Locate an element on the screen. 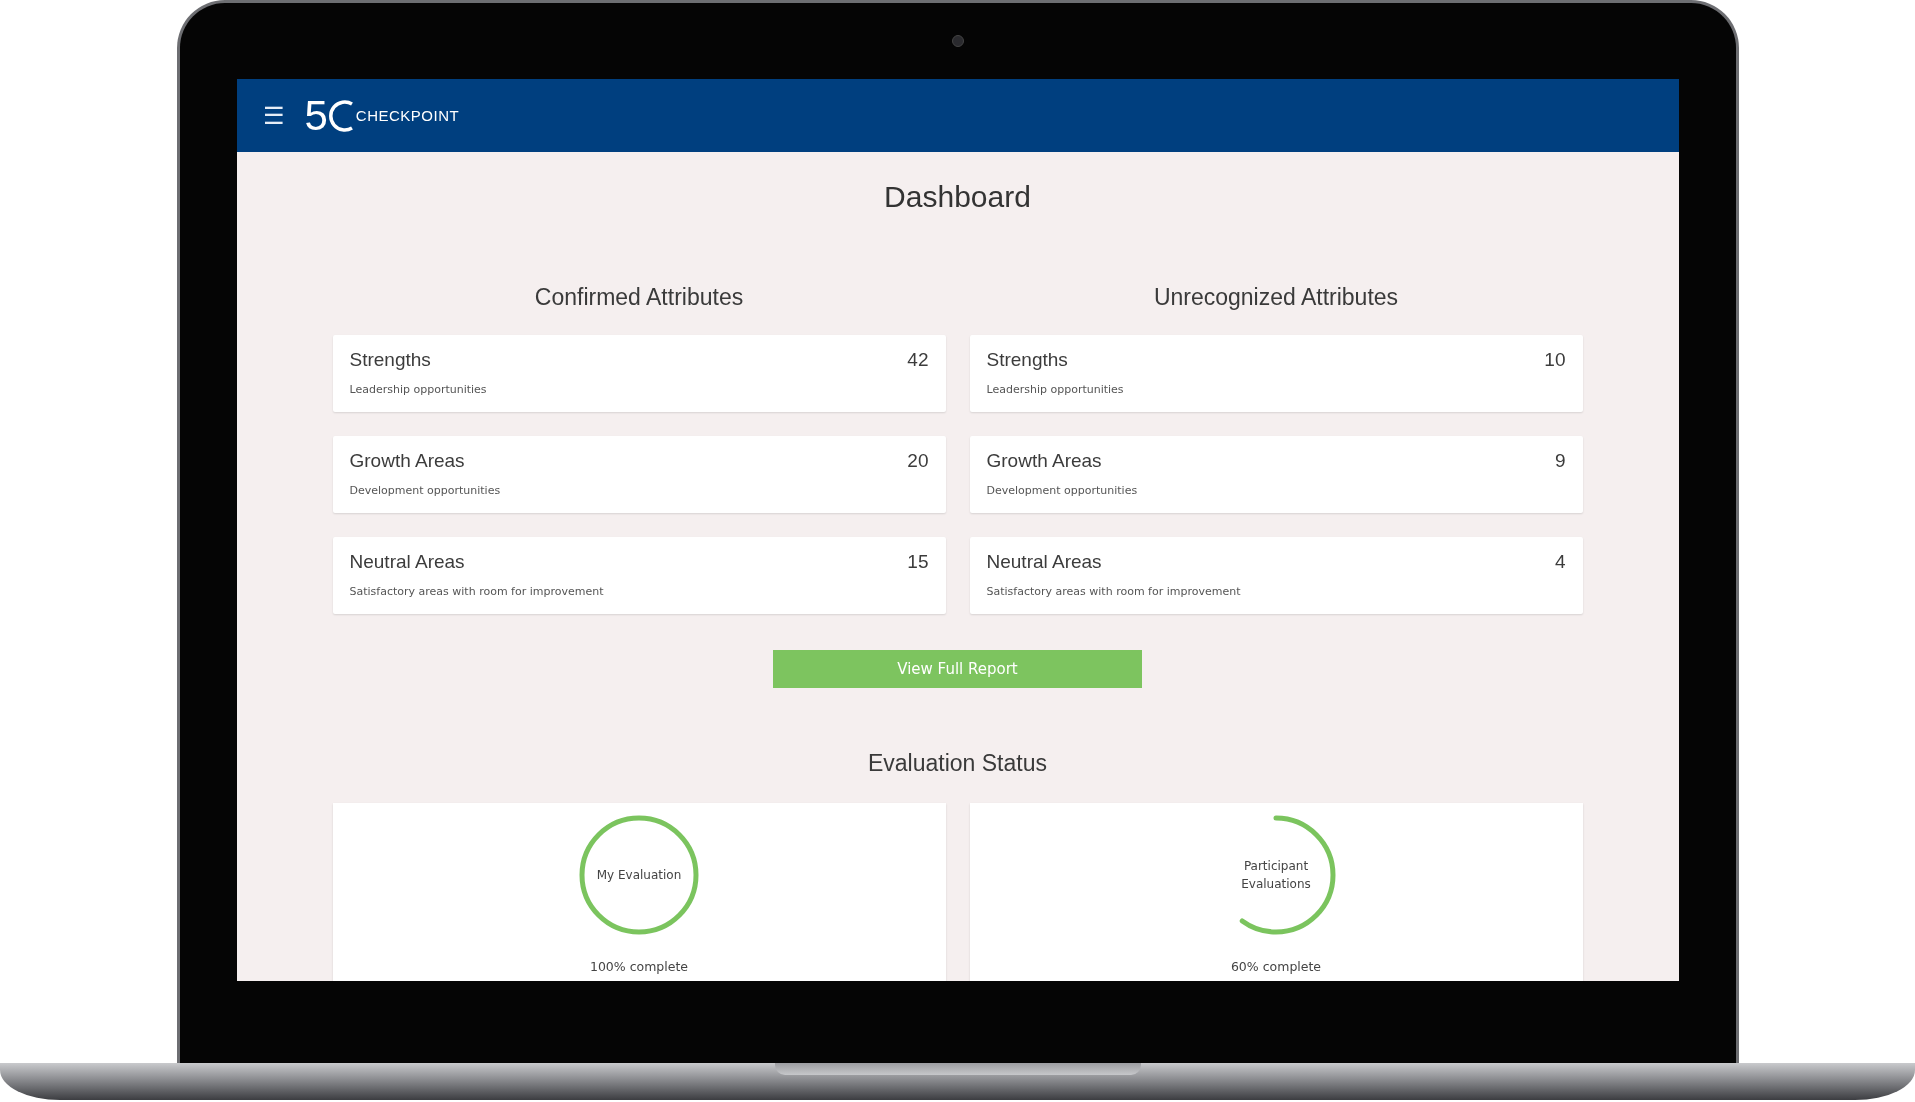  card-count: 15 is located at coordinates (918, 562).